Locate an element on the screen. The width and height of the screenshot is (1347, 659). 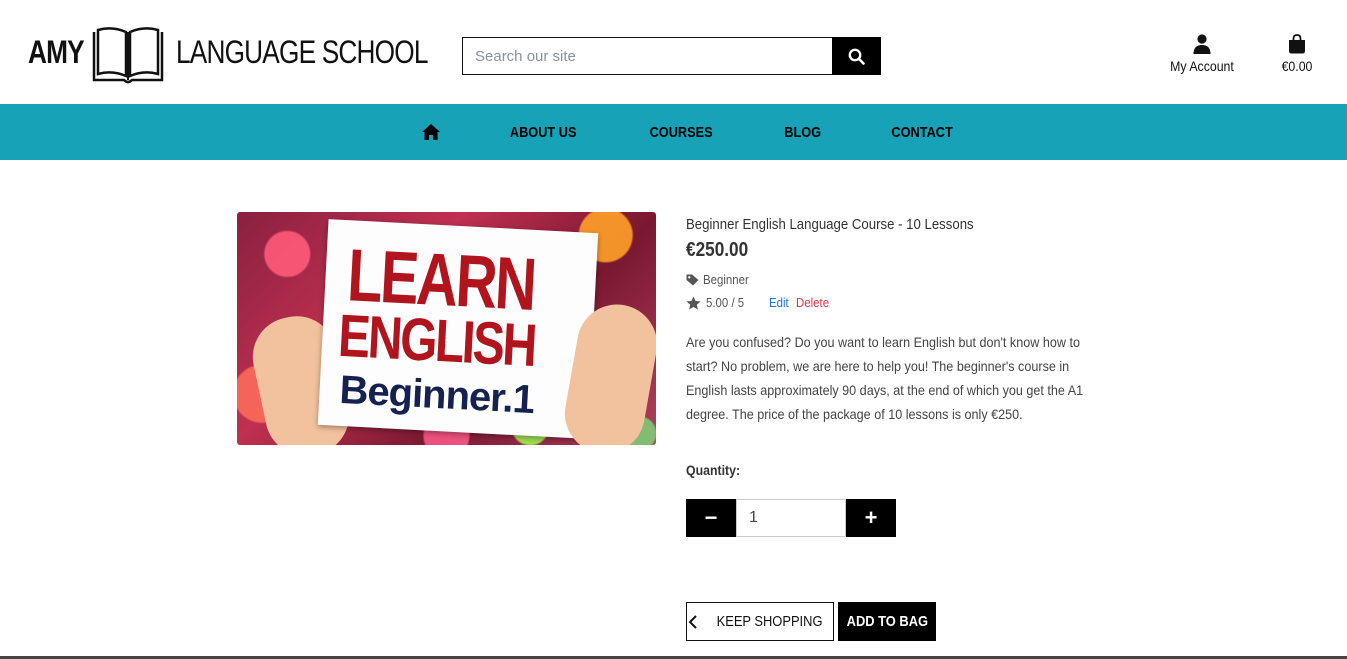
nav-home-link is located at coordinates (431, 132).